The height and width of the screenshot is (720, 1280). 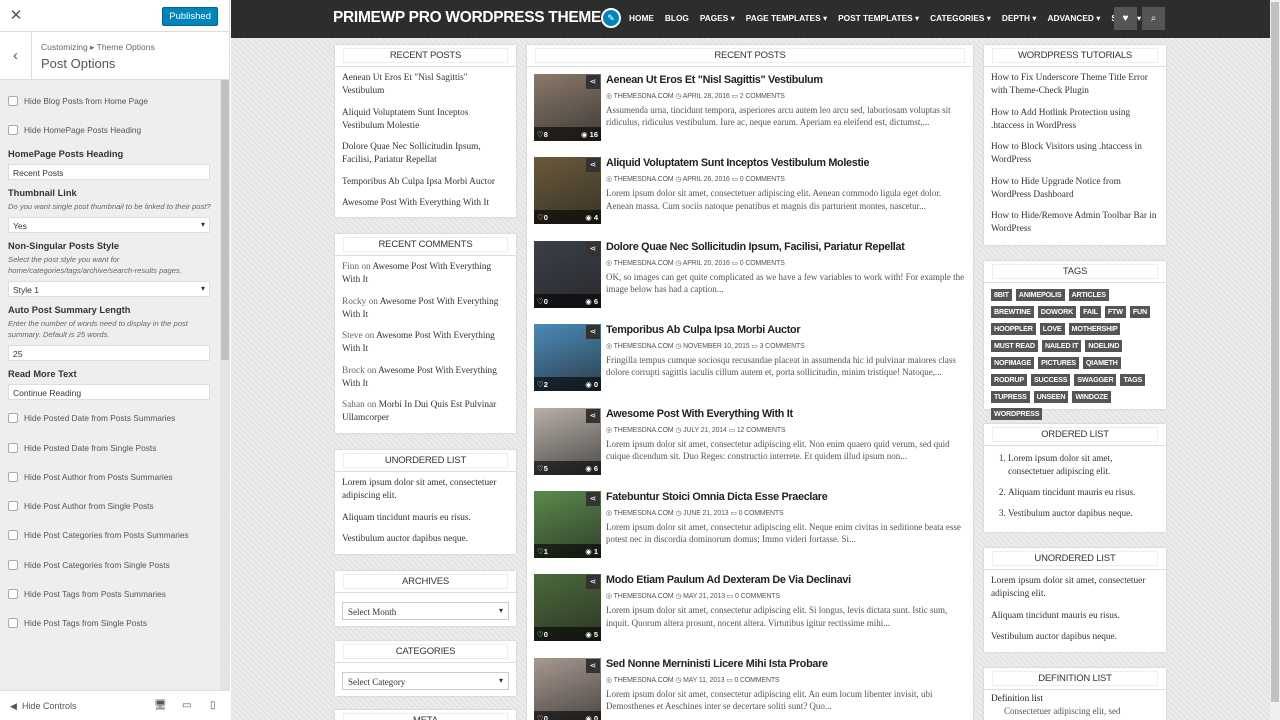 I want to click on nav-item-depth: DEPTH ▾, so click(x=1019, y=18).